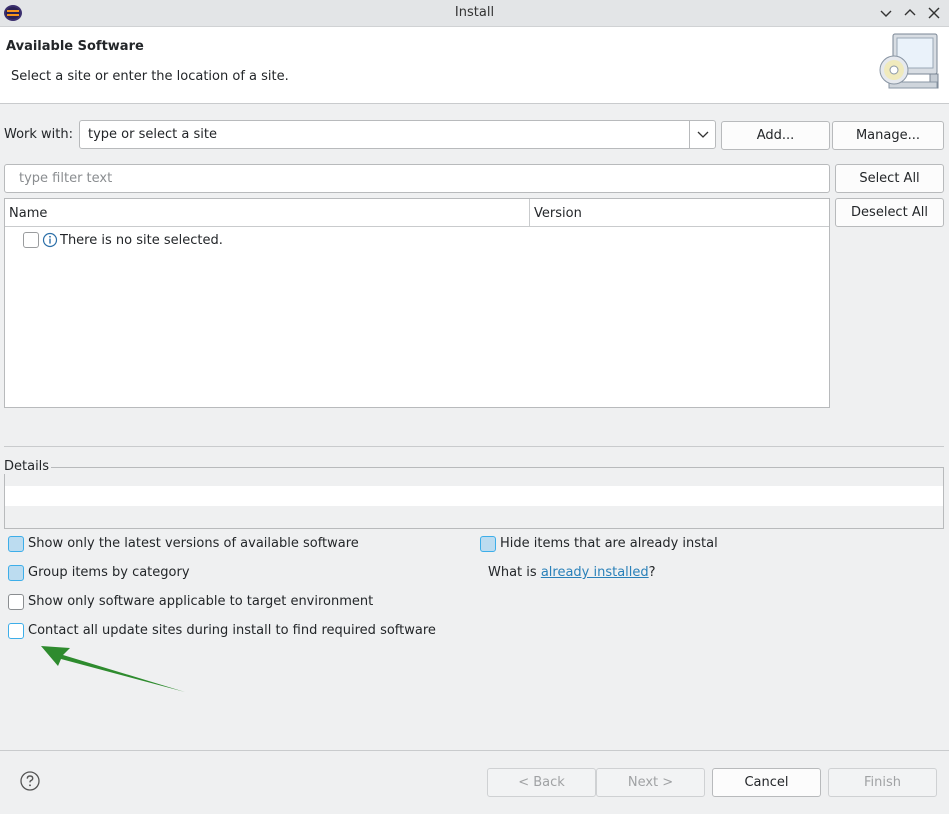  I want to click on work-with-label: Work with:, so click(39, 134).